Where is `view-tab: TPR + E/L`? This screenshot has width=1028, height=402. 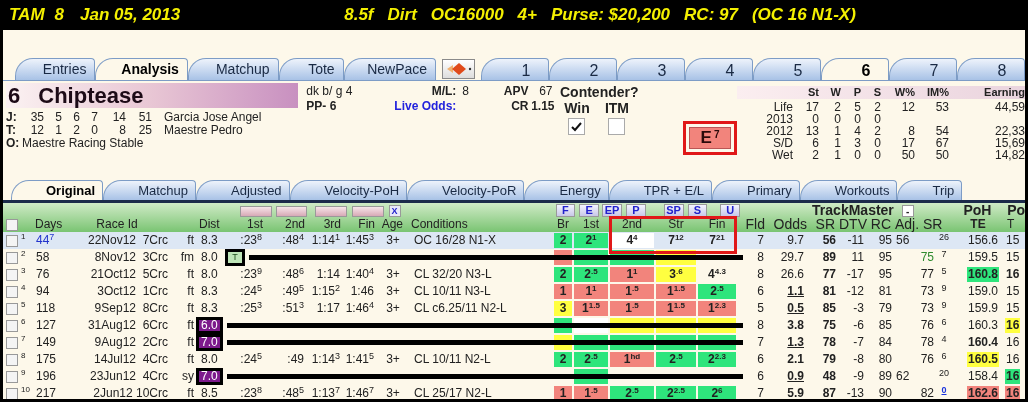 view-tab: TPR + E/L is located at coordinates (660, 190).